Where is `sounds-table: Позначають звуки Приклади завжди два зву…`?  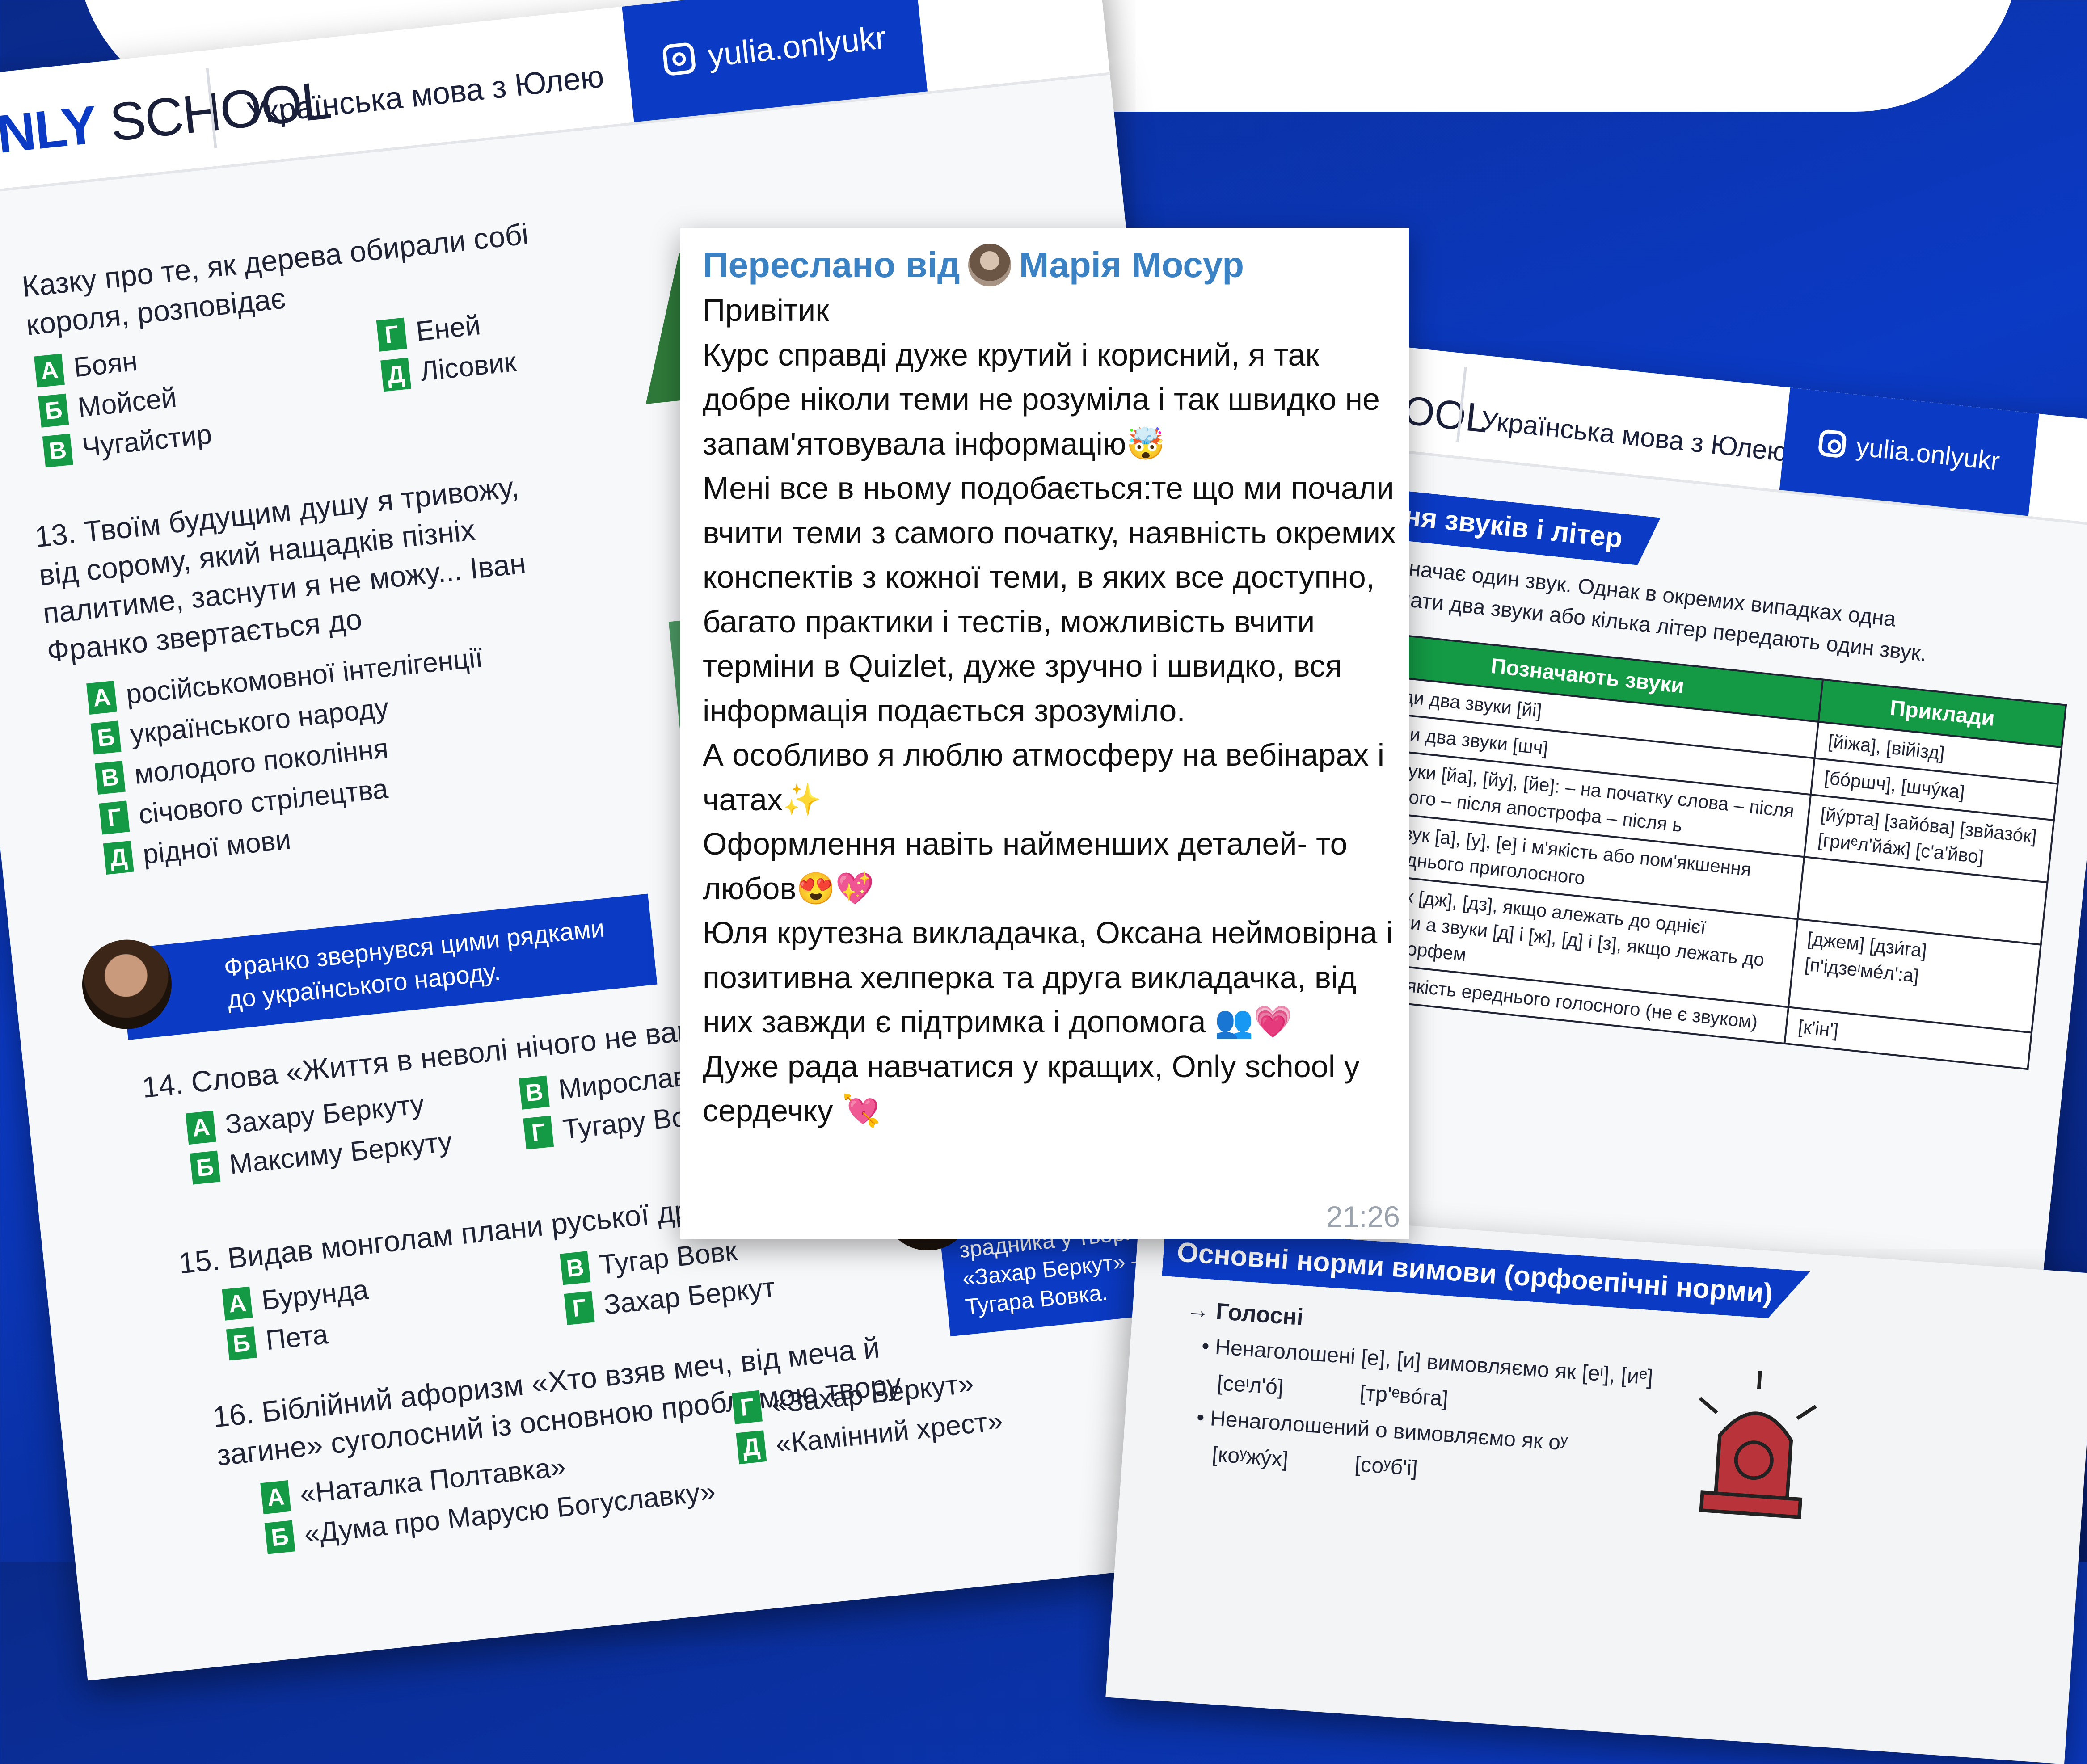
sounds-table: Позначають звуки Приклади завжди два зву… is located at coordinates (1692, 849).